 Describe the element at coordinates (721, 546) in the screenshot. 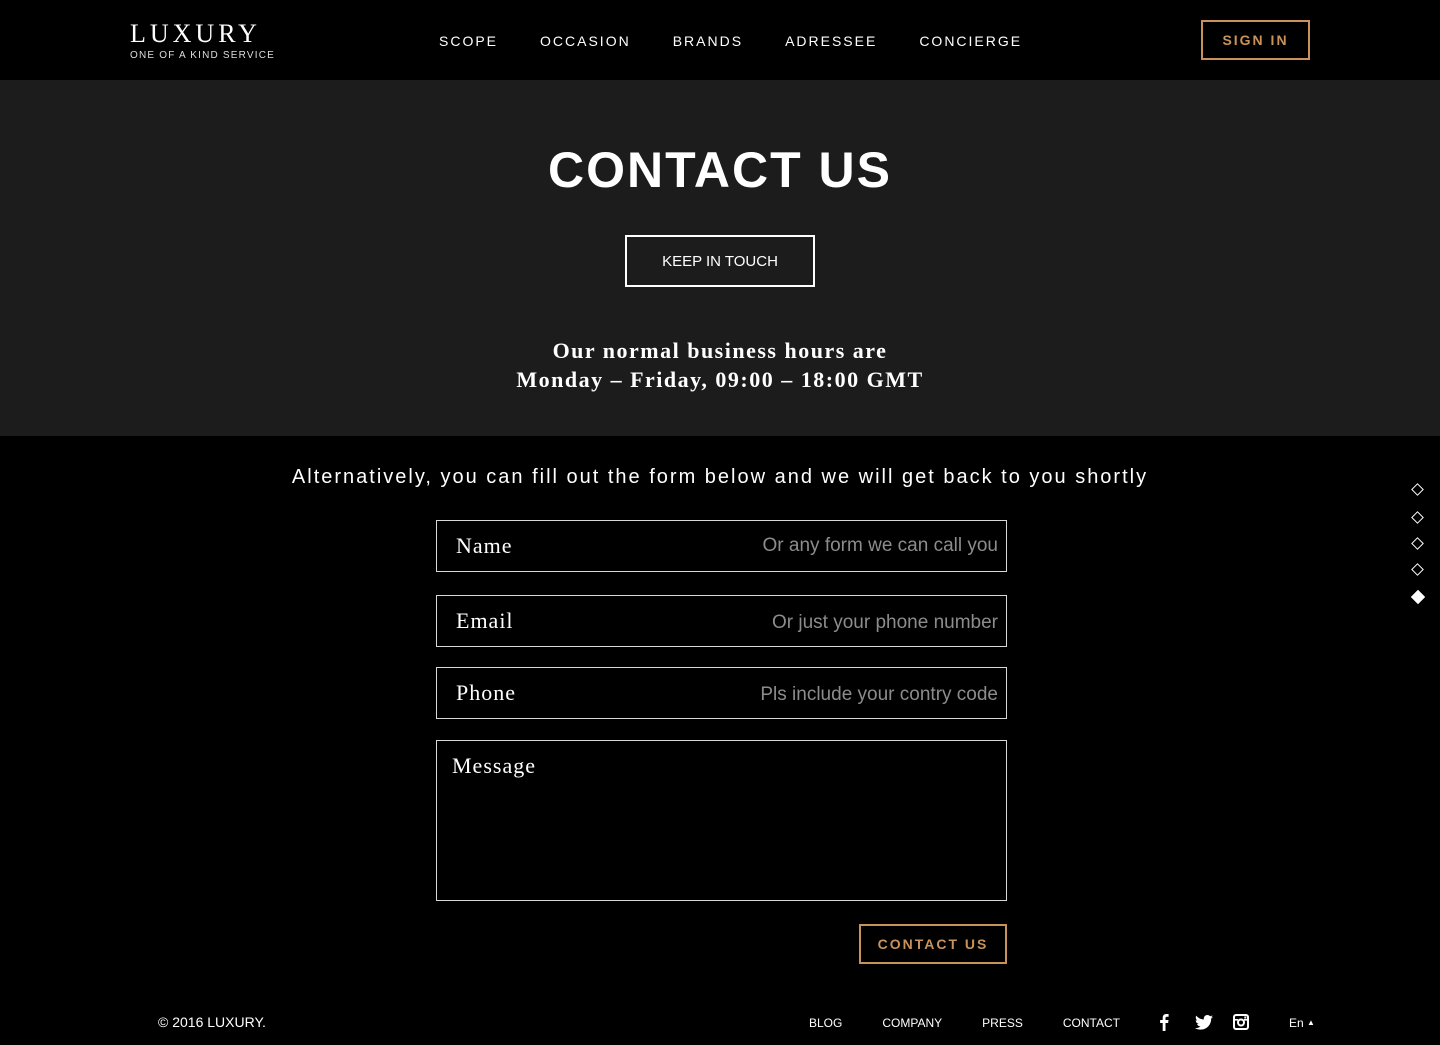

I see `name-field: Name Or any form we can call you` at that location.